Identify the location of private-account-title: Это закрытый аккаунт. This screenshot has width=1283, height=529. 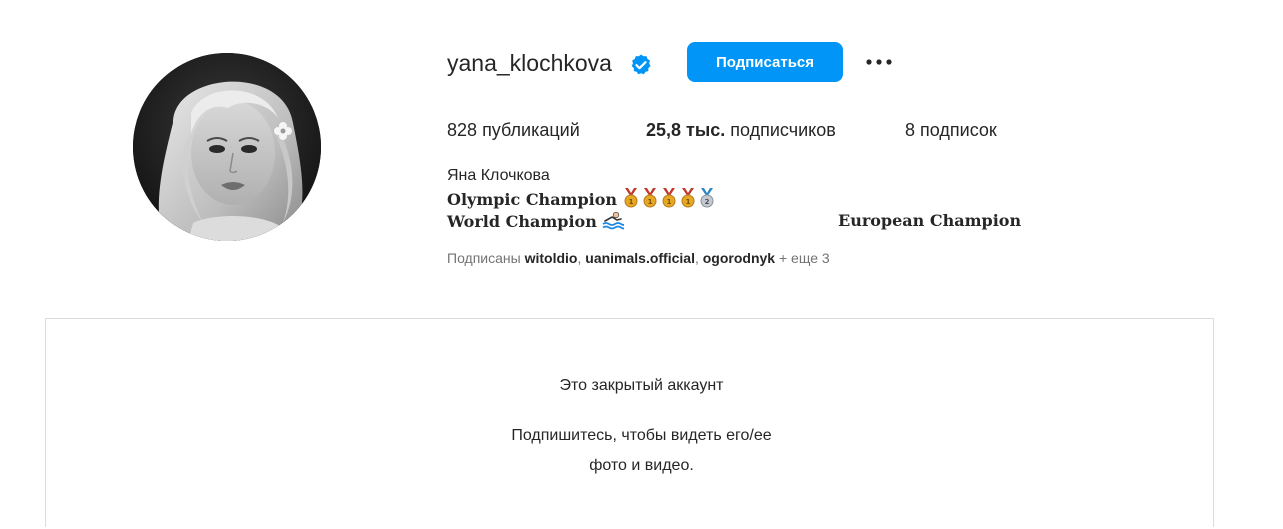
(641, 385).